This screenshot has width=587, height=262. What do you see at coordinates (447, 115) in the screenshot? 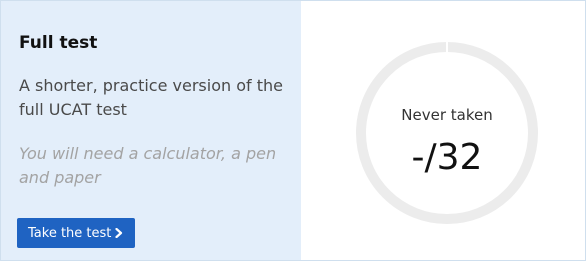
I see `test-status-text: Never taken` at bounding box center [447, 115].